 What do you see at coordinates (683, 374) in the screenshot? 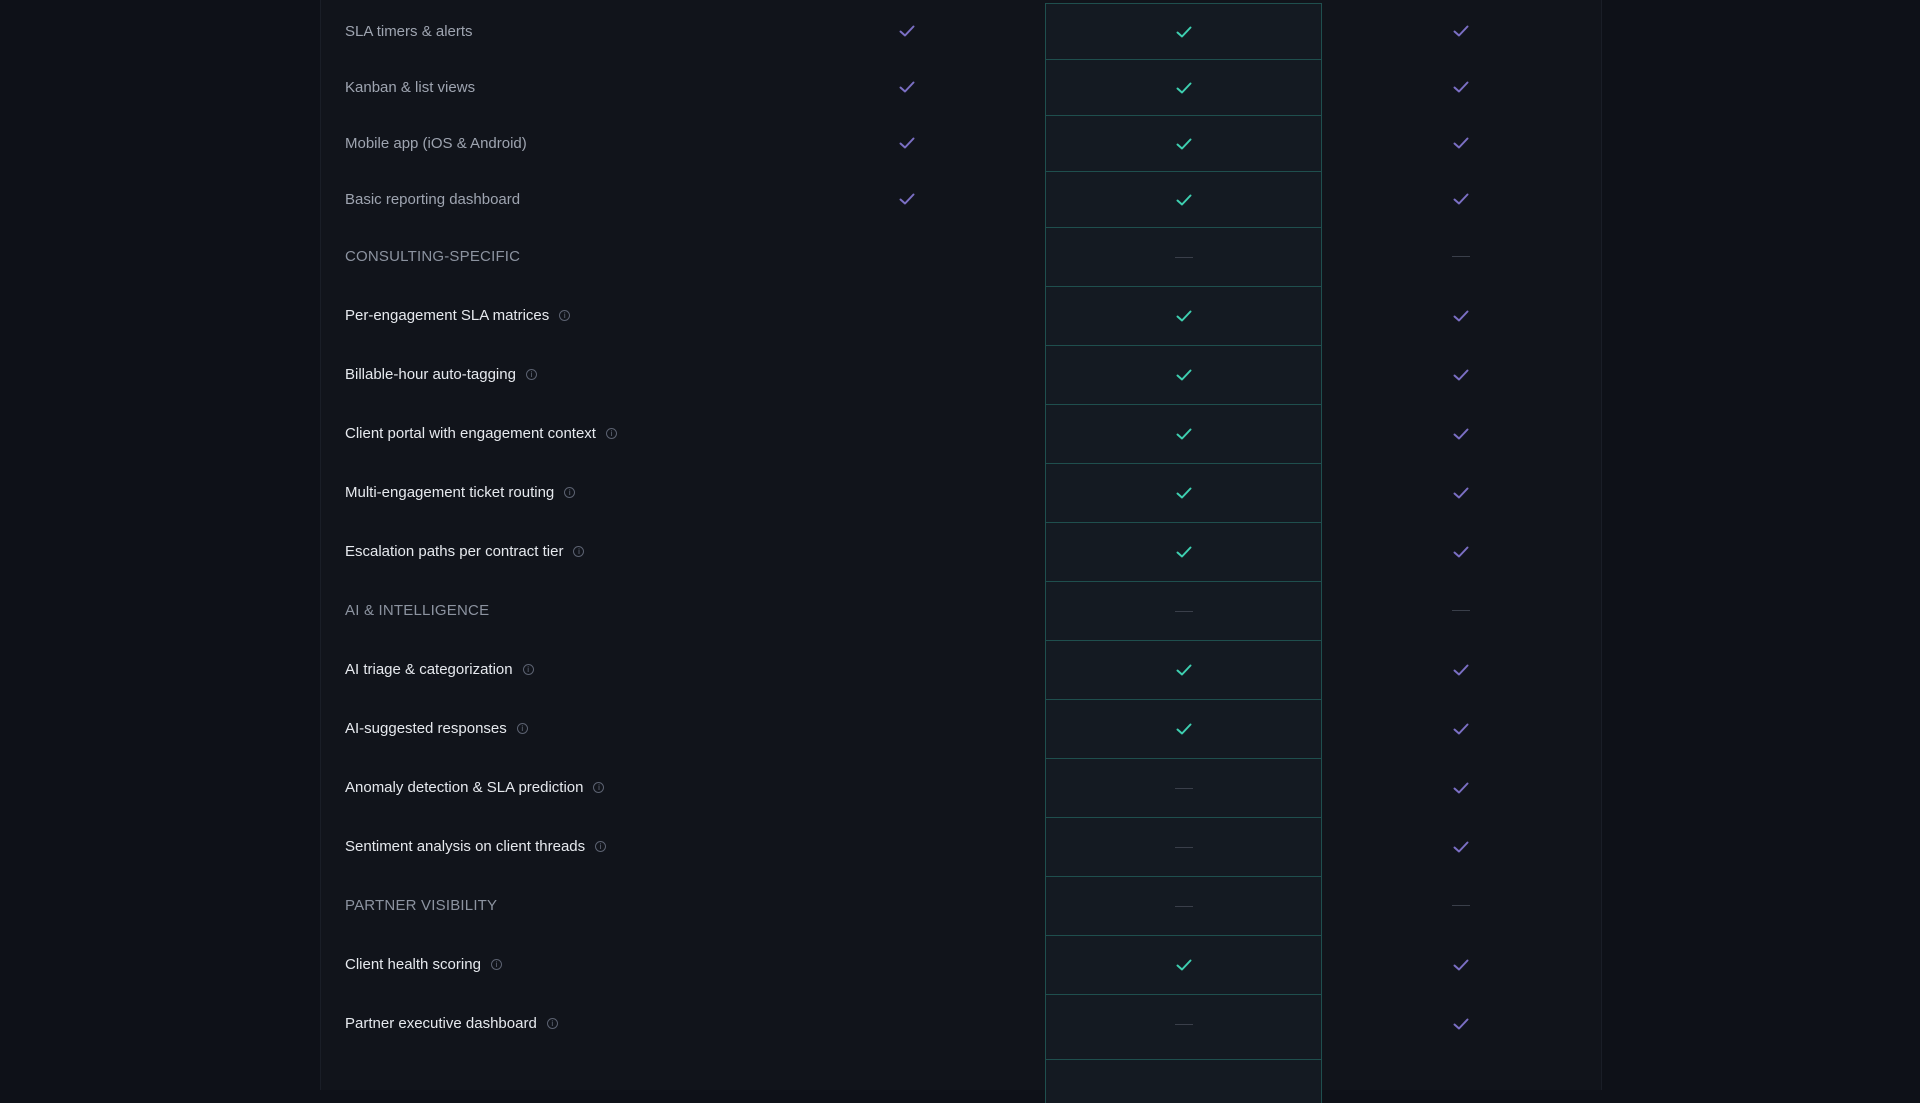
I see `feature-label: Billable-hour auto-tagging i` at bounding box center [683, 374].